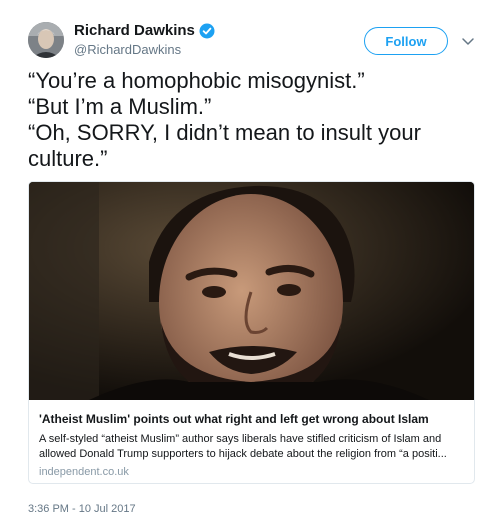 This screenshot has height=526, width=503. Describe the element at coordinates (120, 106) in the screenshot. I see `tweet-line: “But I’m a Muslim.”` at that location.